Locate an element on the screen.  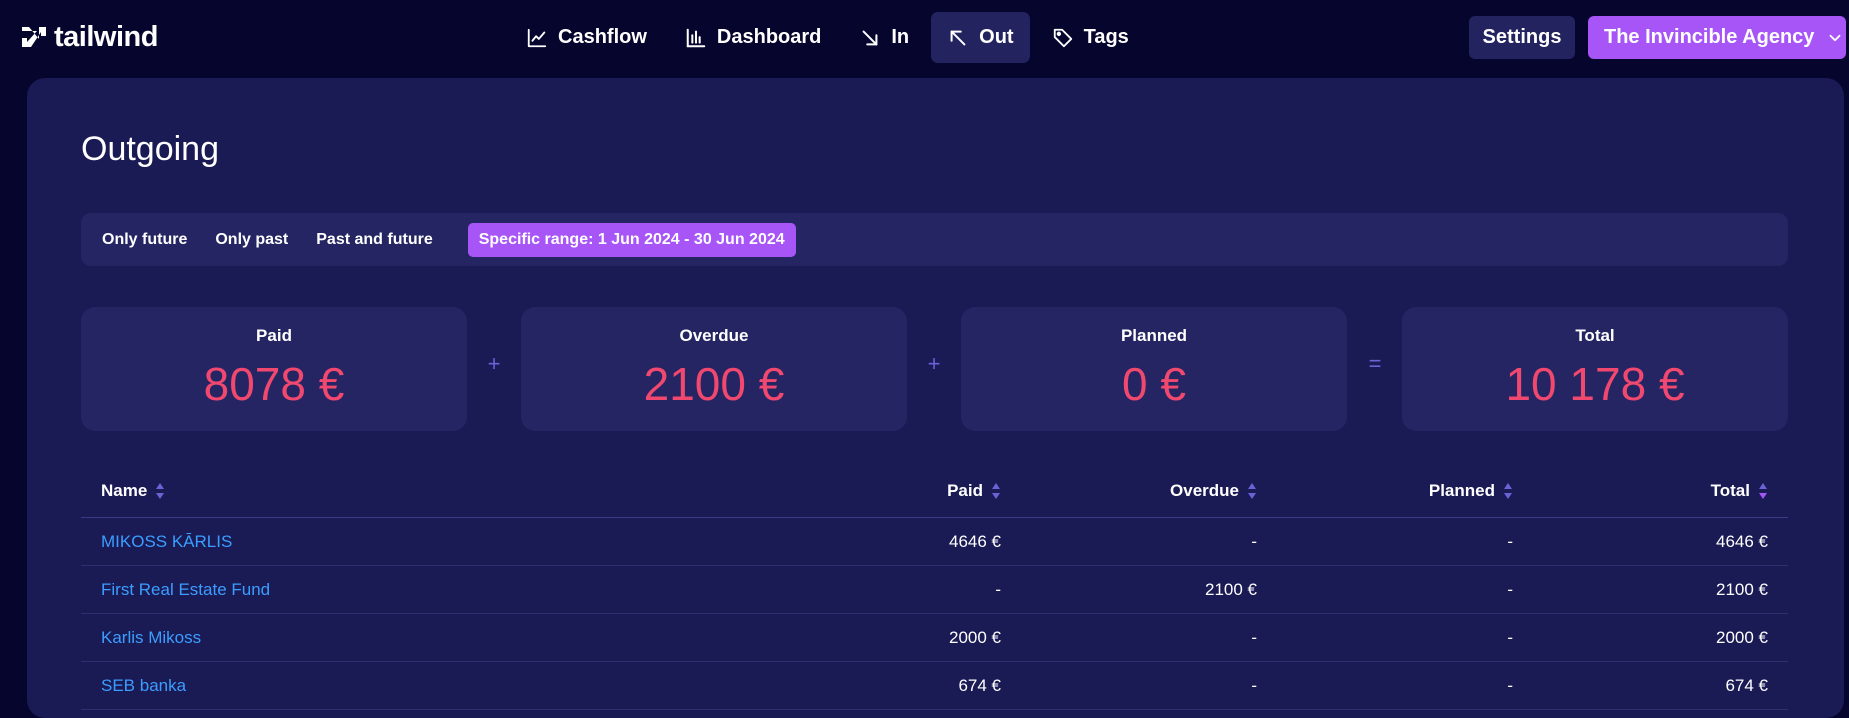
payee-link: First Real Estate Fund is located at coordinates (351, 590).